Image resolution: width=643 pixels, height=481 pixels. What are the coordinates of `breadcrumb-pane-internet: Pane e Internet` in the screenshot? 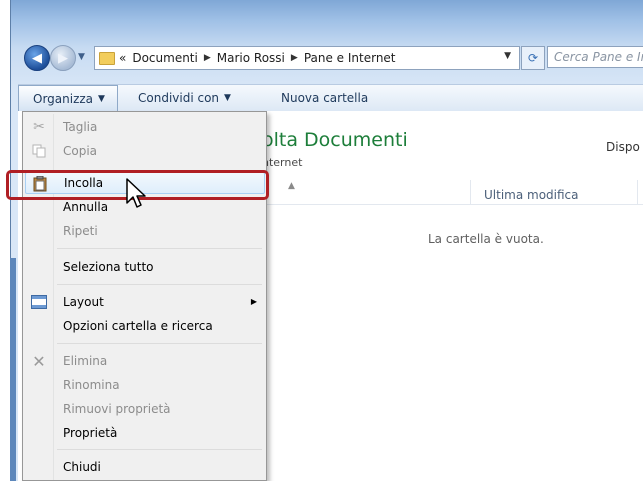 It's located at (350, 58).